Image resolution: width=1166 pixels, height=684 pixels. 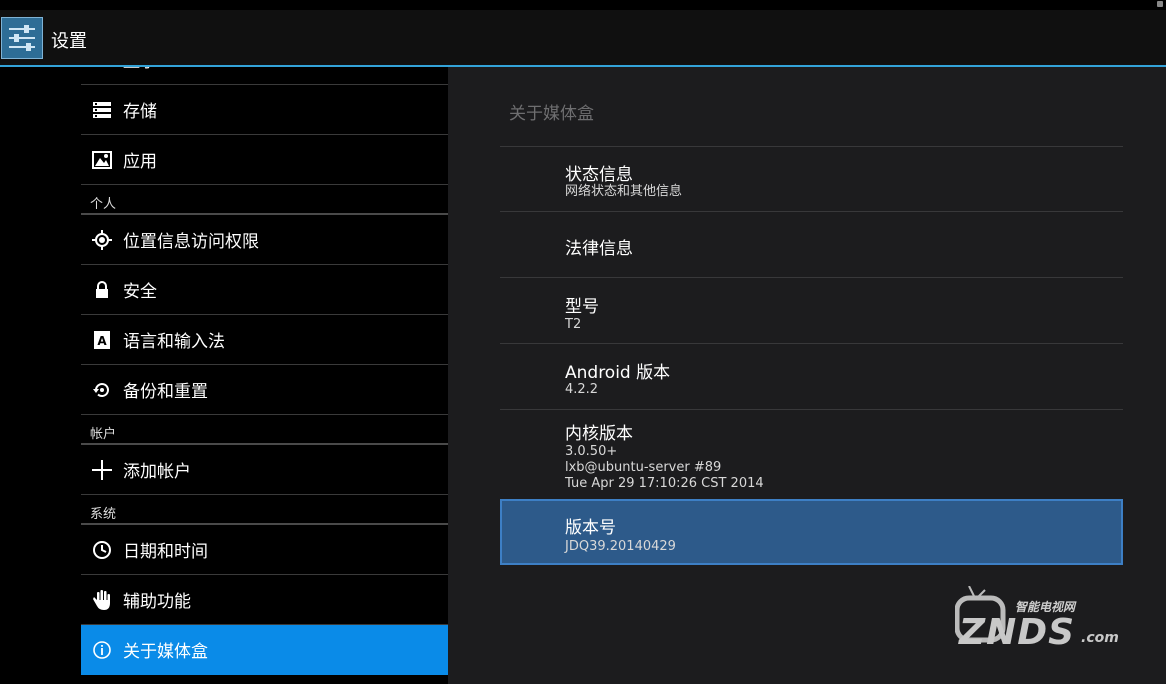 I want to click on about-item-status: 状态信息 网络状态和其他信息, so click(x=811, y=179).